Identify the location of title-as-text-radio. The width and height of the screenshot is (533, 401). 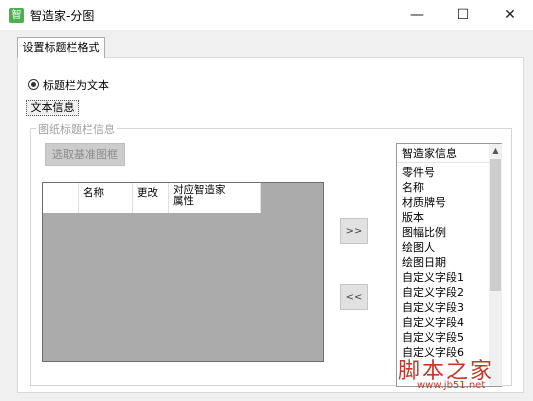
(33, 84).